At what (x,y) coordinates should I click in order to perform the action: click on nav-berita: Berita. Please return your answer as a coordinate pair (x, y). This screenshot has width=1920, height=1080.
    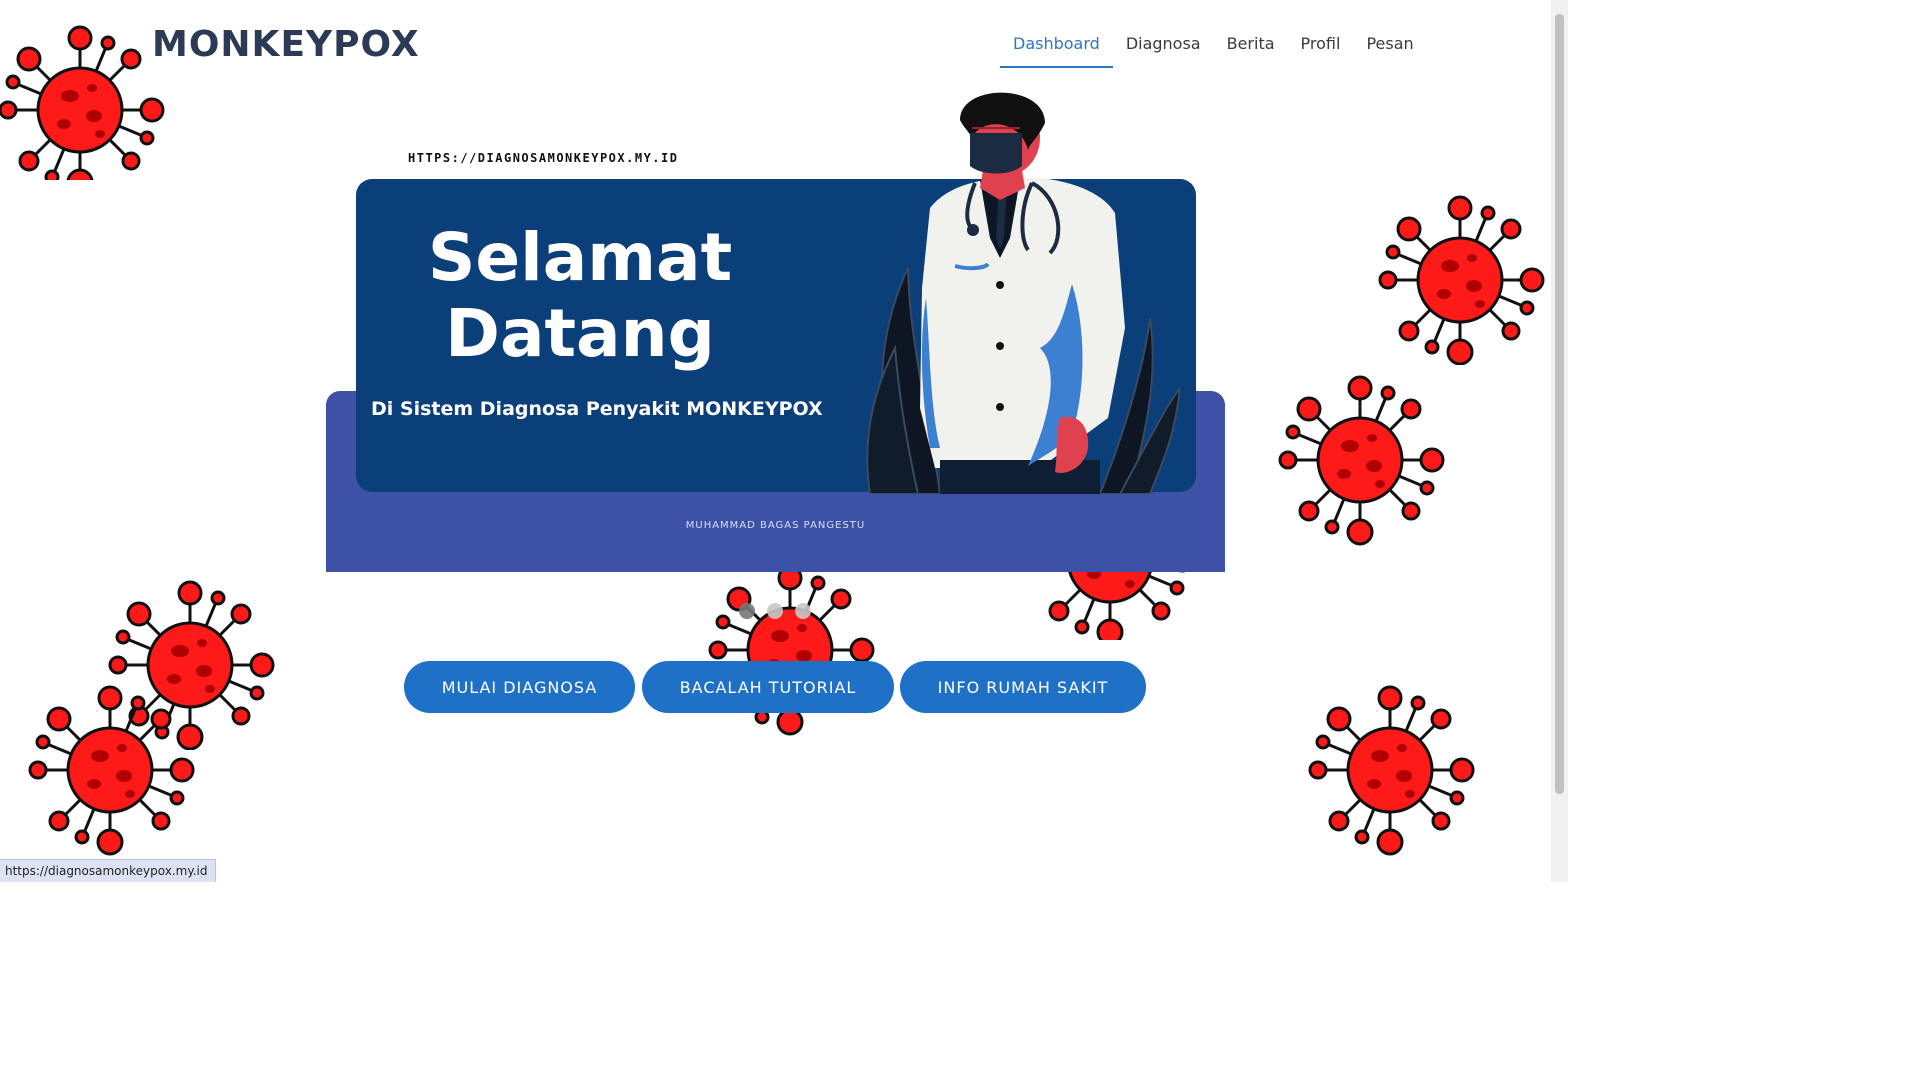
    Looking at the image, I should click on (1251, 49).